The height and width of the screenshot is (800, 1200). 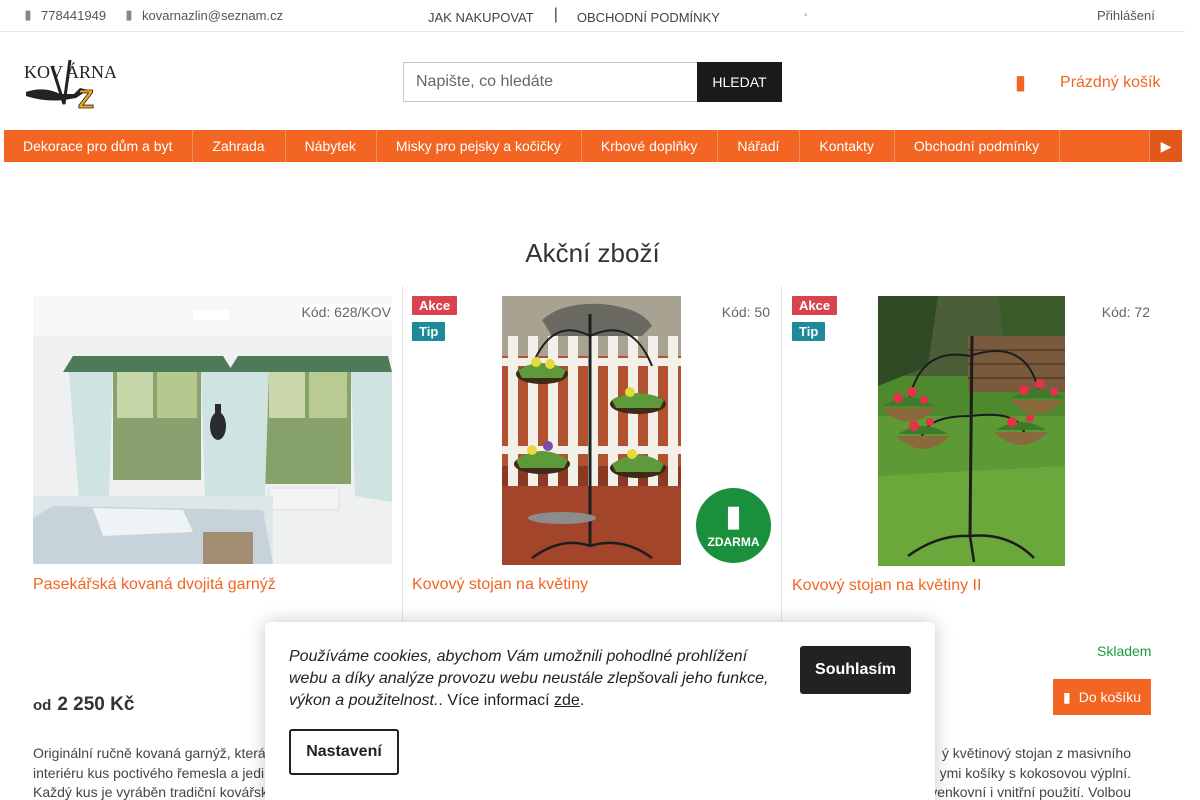 What do you see at coordinates (847, 146) in the screenshot?
I see `nav-item-contacts: Kontakty` at bounding box center [847, 146].